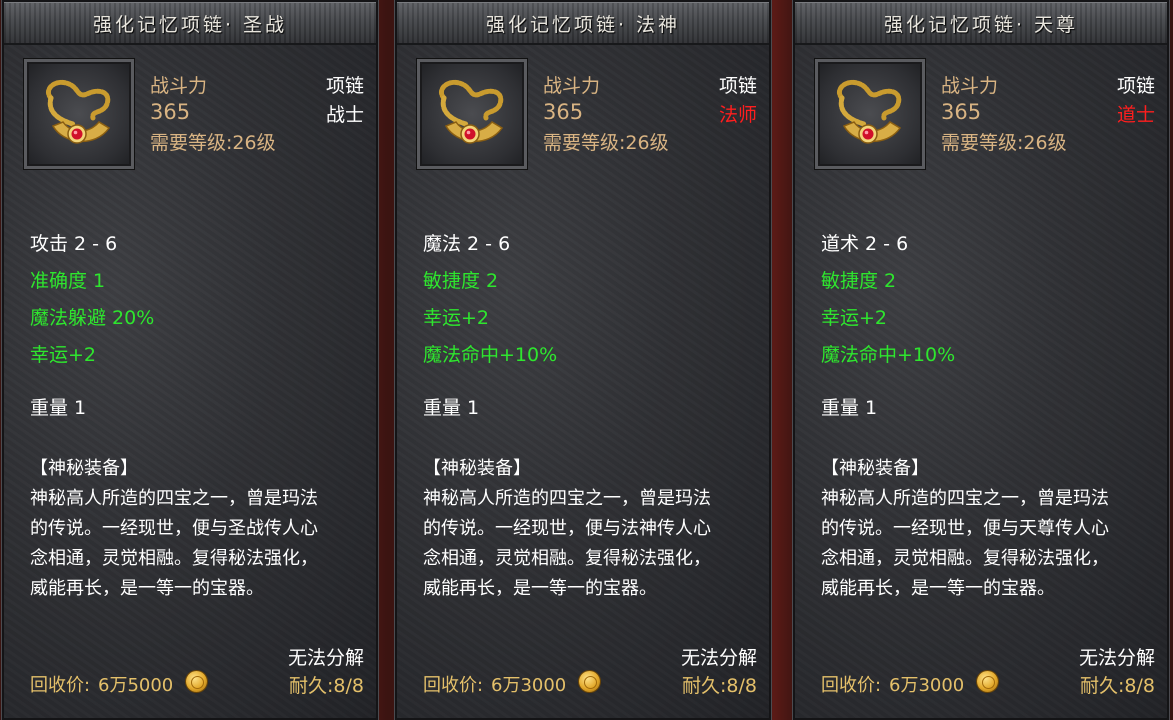 This screenshot has height=720, width=1173. I want to click on base-stat: 攻击 2 - 6, so click(74, 244).